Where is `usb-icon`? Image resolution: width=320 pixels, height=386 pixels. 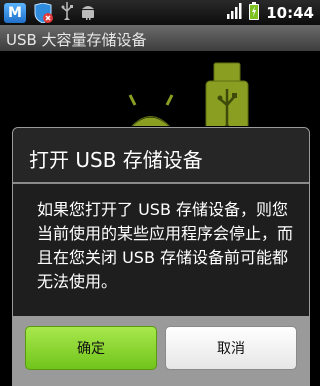 usb-icon is located at coordinates (67, 12).